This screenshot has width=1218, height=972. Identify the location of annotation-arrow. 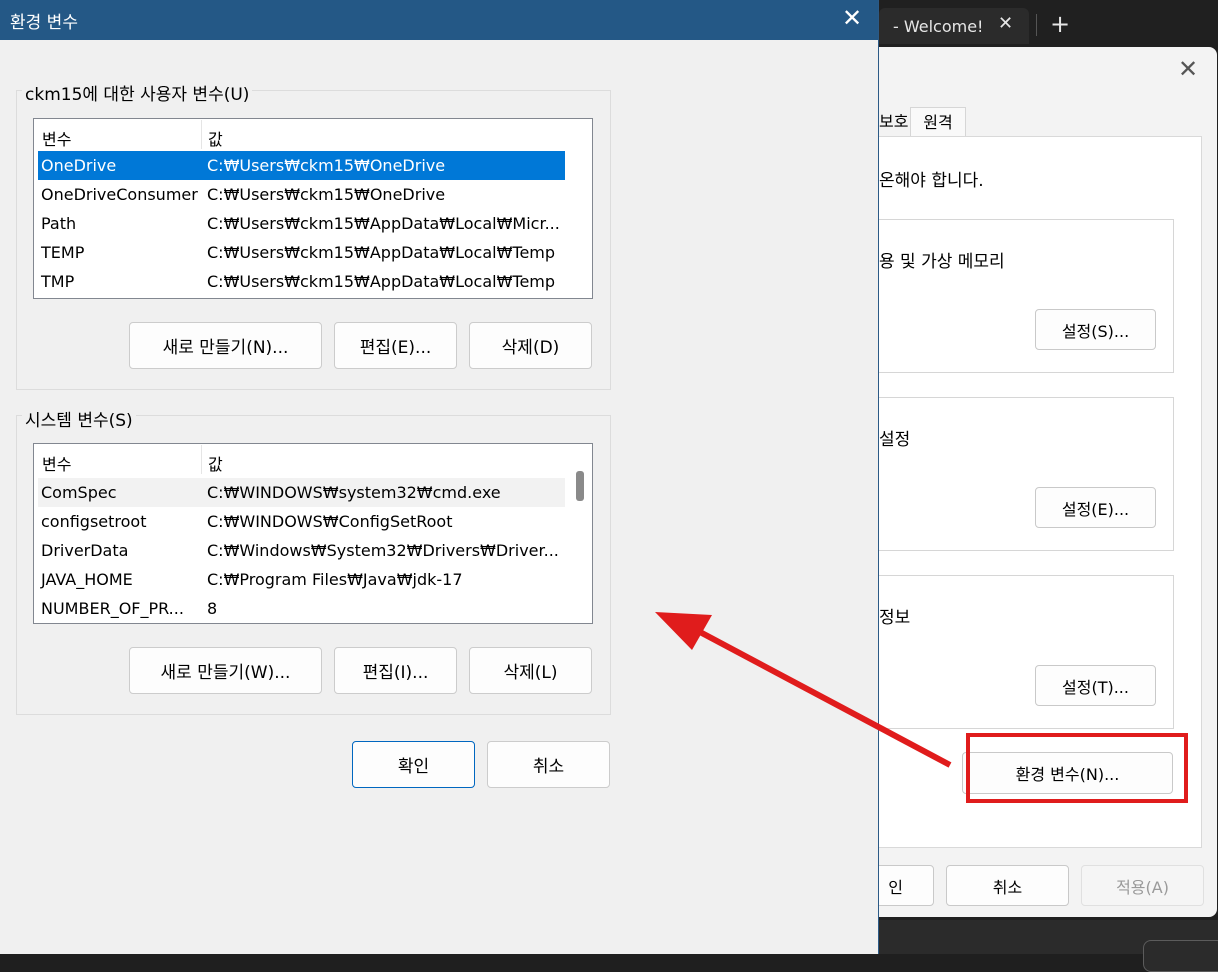
(803, 690).